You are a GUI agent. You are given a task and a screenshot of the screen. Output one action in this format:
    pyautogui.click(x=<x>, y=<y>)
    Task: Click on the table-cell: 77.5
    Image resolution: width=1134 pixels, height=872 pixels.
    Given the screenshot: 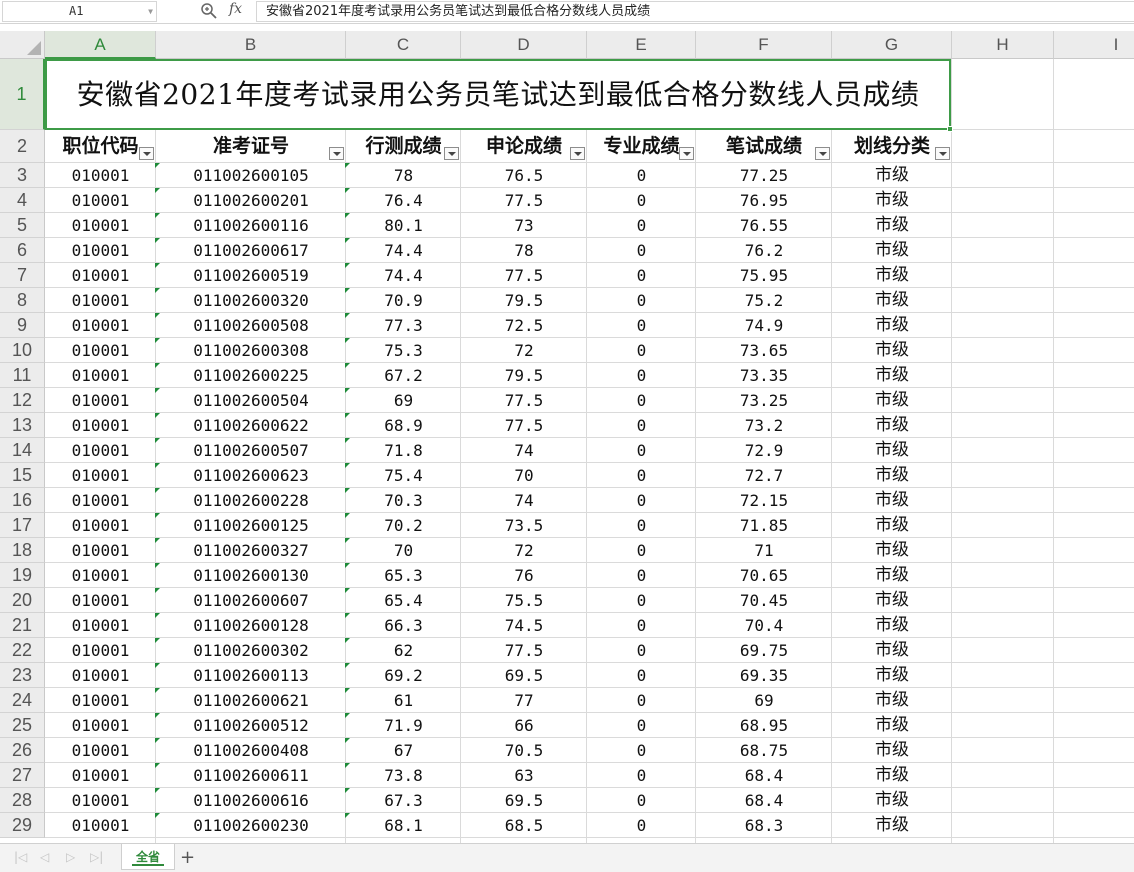 What is the action you would take?
    pyautogui.click(x=524, y=425)
    